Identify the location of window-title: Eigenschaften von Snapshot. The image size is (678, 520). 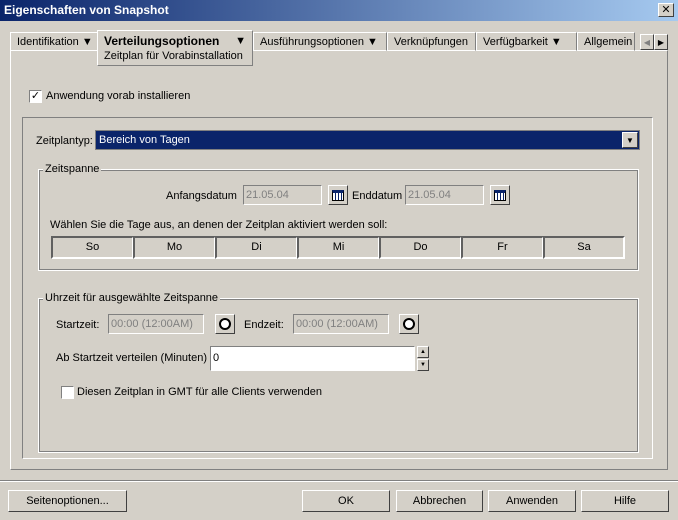
(86, 10).